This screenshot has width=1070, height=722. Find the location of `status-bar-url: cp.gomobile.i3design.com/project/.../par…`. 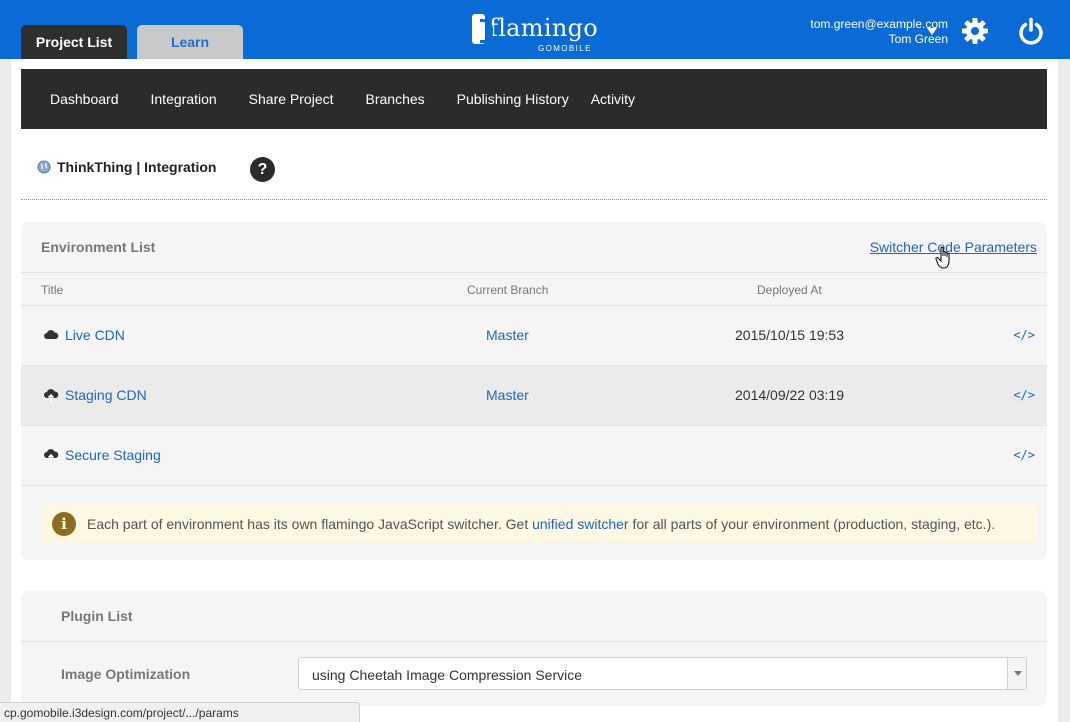

status-bar-url: cp.gomobile.i3design.com/project/.../par… is located at coordinates (180, 712).